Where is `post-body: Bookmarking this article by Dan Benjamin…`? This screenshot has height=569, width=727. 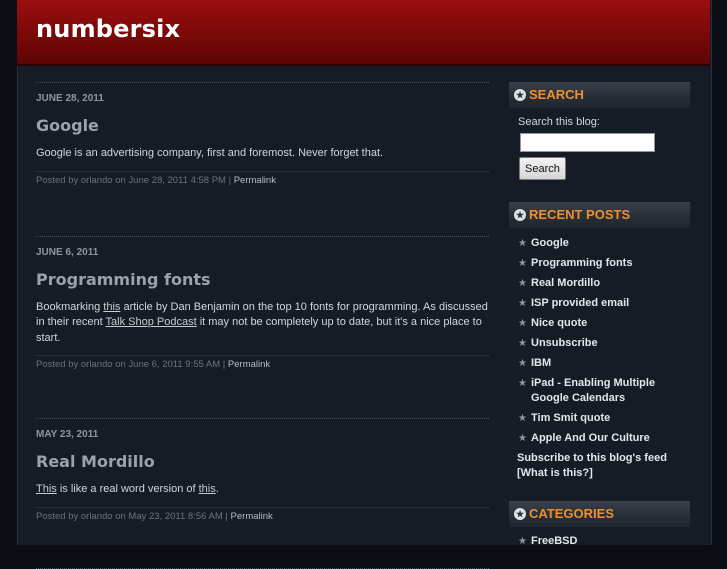
post-body: Bookmarking this article by Dan Benjamin… is located at coordinates (262, 323).